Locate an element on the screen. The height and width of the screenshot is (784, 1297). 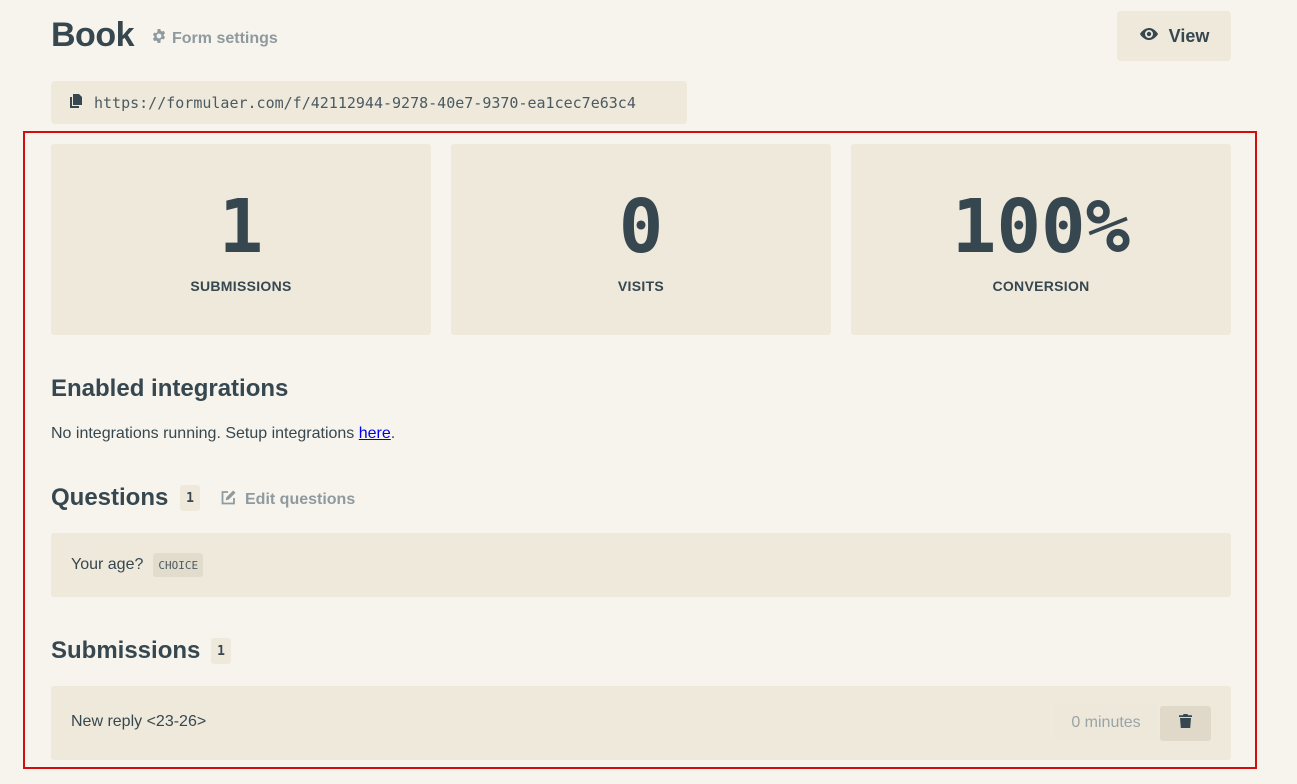
page-title: Book is located at coordinates (93, 35).